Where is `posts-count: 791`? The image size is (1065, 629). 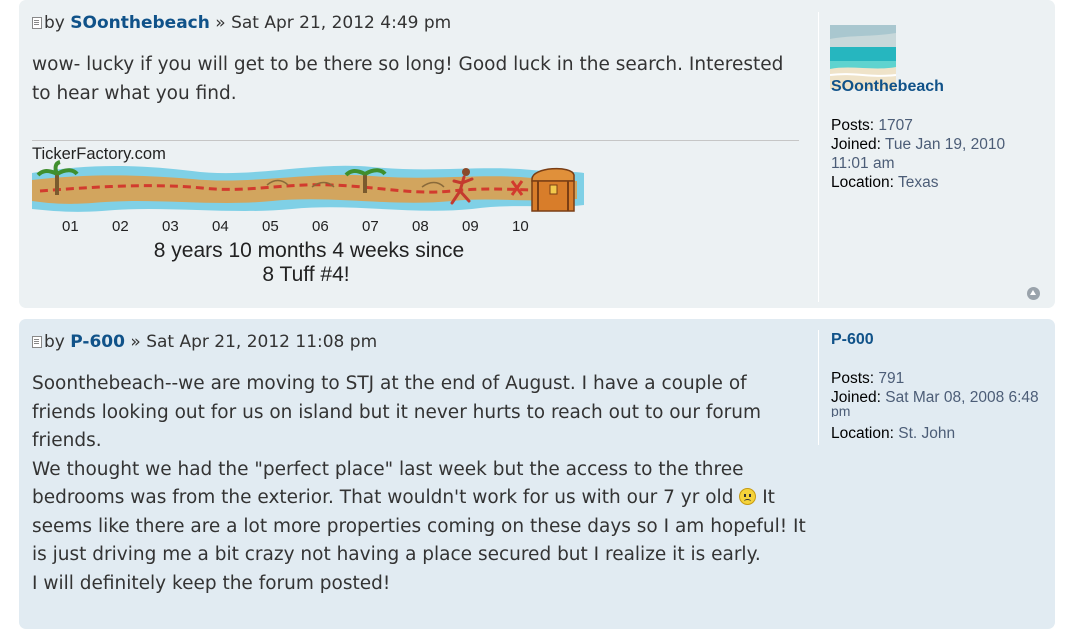
posts-count: 791 is located at coordinates (891, 378).